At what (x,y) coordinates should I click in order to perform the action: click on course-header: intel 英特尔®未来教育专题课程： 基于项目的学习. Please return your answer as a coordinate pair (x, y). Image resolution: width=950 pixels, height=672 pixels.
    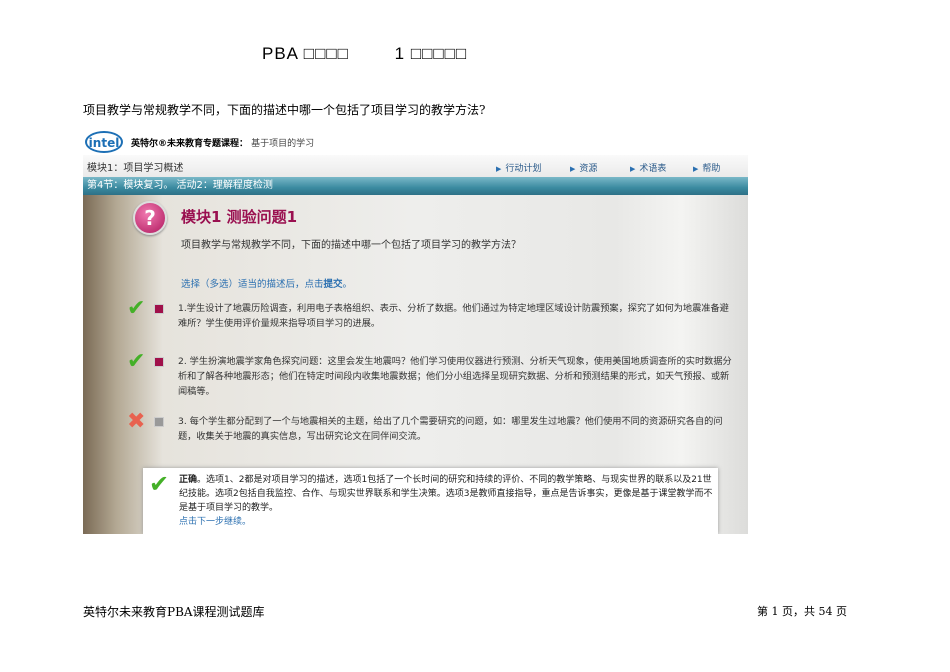
    Looking at the image, I should click on (415, 142).